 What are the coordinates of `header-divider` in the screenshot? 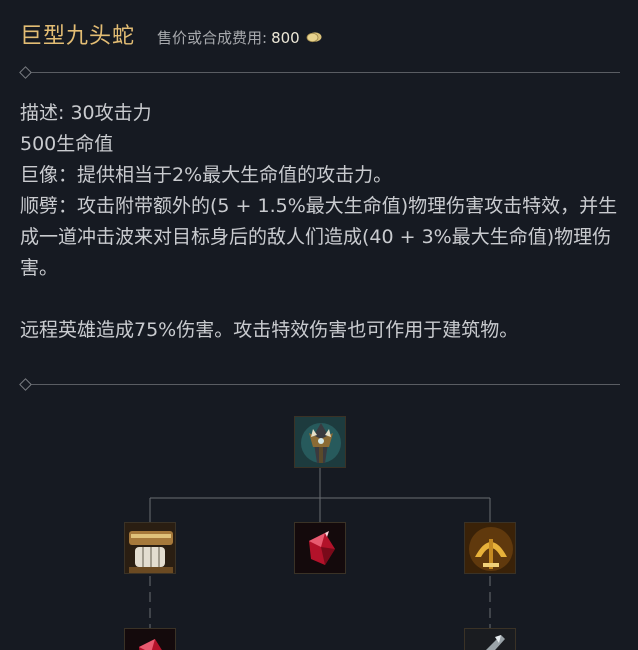 It's located at (319, 72).